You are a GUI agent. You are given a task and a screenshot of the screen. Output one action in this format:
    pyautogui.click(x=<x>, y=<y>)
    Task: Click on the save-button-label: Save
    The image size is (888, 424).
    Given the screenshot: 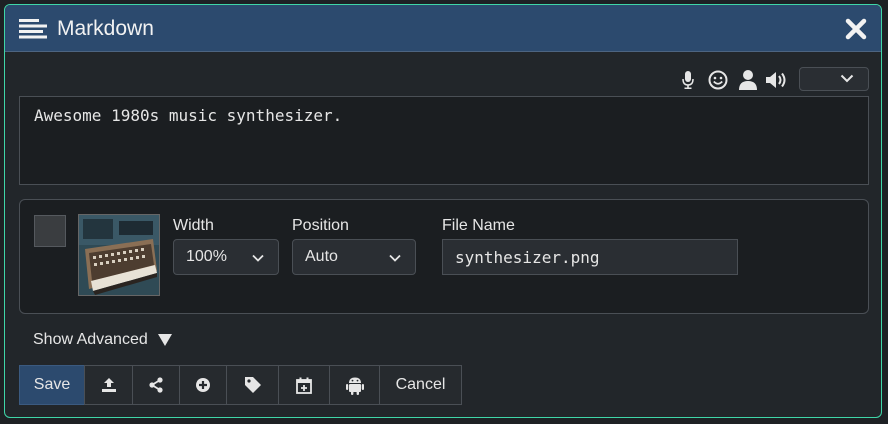 What is the action you would take?
    pyautogui.click(x=52, y=384)
    